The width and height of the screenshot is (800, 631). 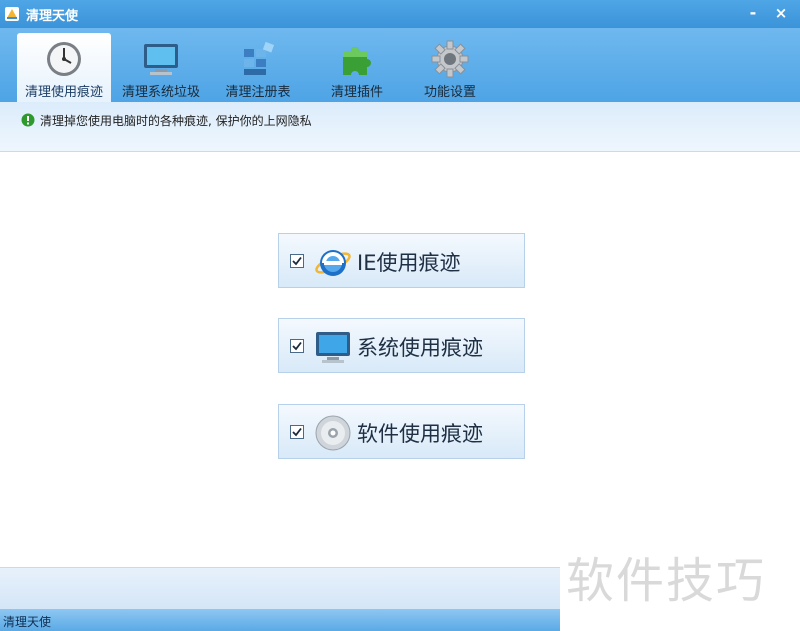 I want to click on ie-icon, so click(x=333, y=263).